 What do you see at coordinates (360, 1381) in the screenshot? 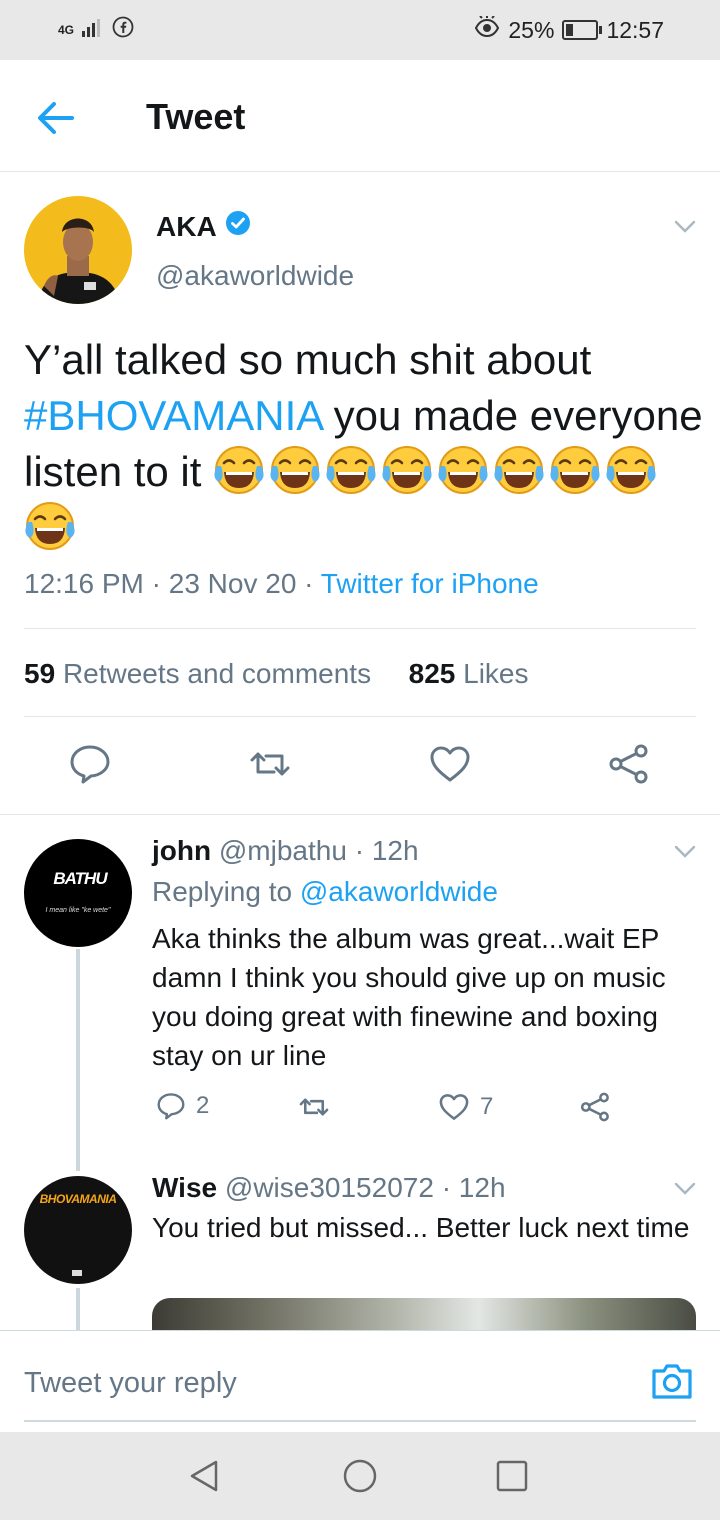
I see `reply-composer: Tweet your reply` at bounding box center [360, 1381].